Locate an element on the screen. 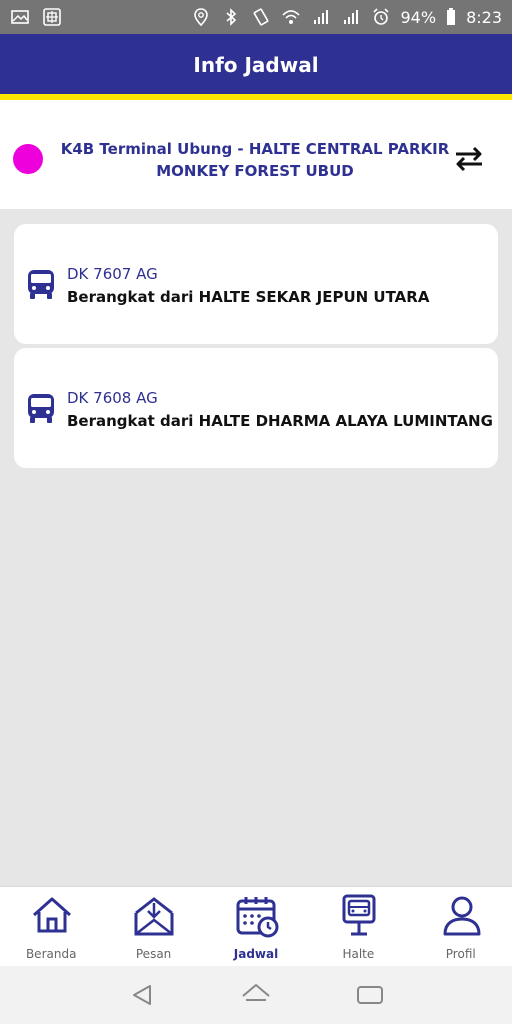 This screenshot has width=512, height=1024. departure-text: Berangkat dari HALTE SEKAR JEPUN UTARA is located at coordinates (248, 297).